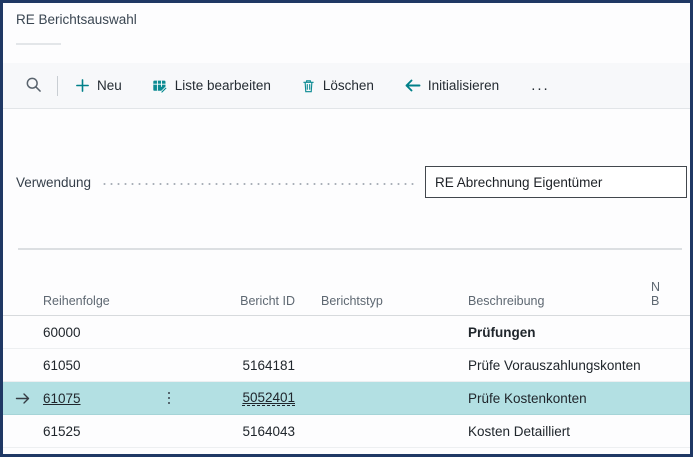 Image resolution: width=693 pixels, height=457 pixels. What do you see at coordinates (346, 365) in the screenshot?
I see `table-row: 61050 5164181 Prüfe Vorauszahlungskonten` at bounding box center [346, 365].